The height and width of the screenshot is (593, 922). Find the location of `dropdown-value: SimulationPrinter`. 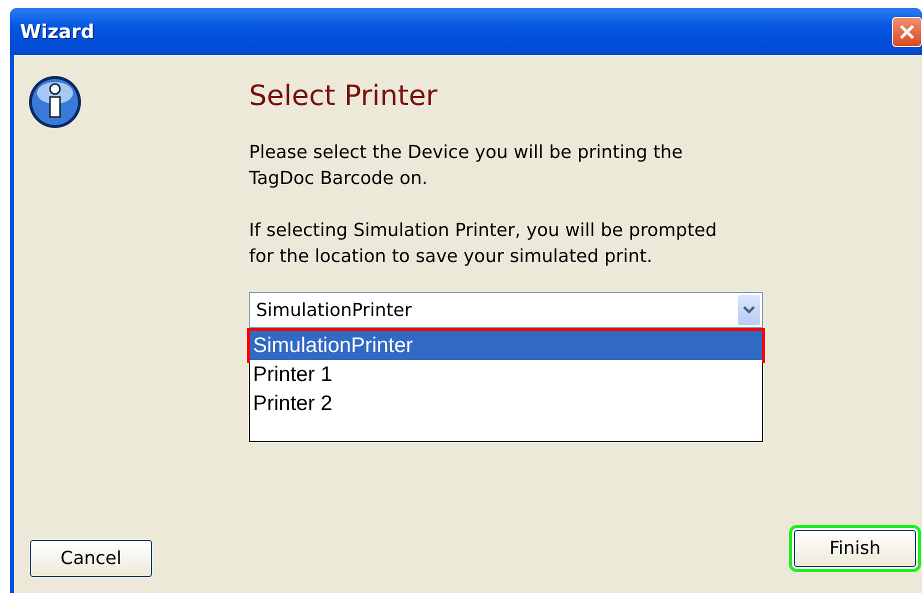

dropdown-value: SimulationPrinter is located at coordinates (334, 310).